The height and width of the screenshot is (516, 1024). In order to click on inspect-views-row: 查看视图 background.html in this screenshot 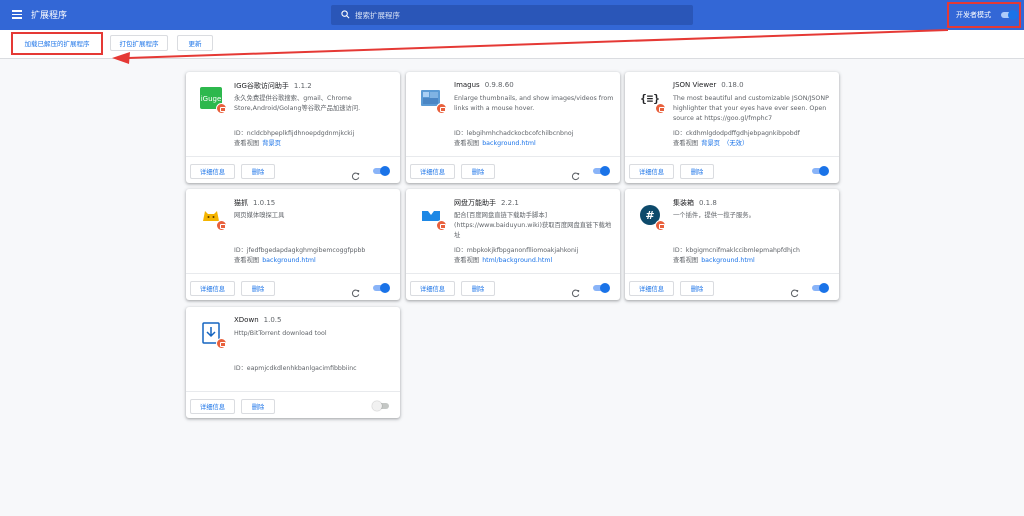, I will do `click(714, 259)`.